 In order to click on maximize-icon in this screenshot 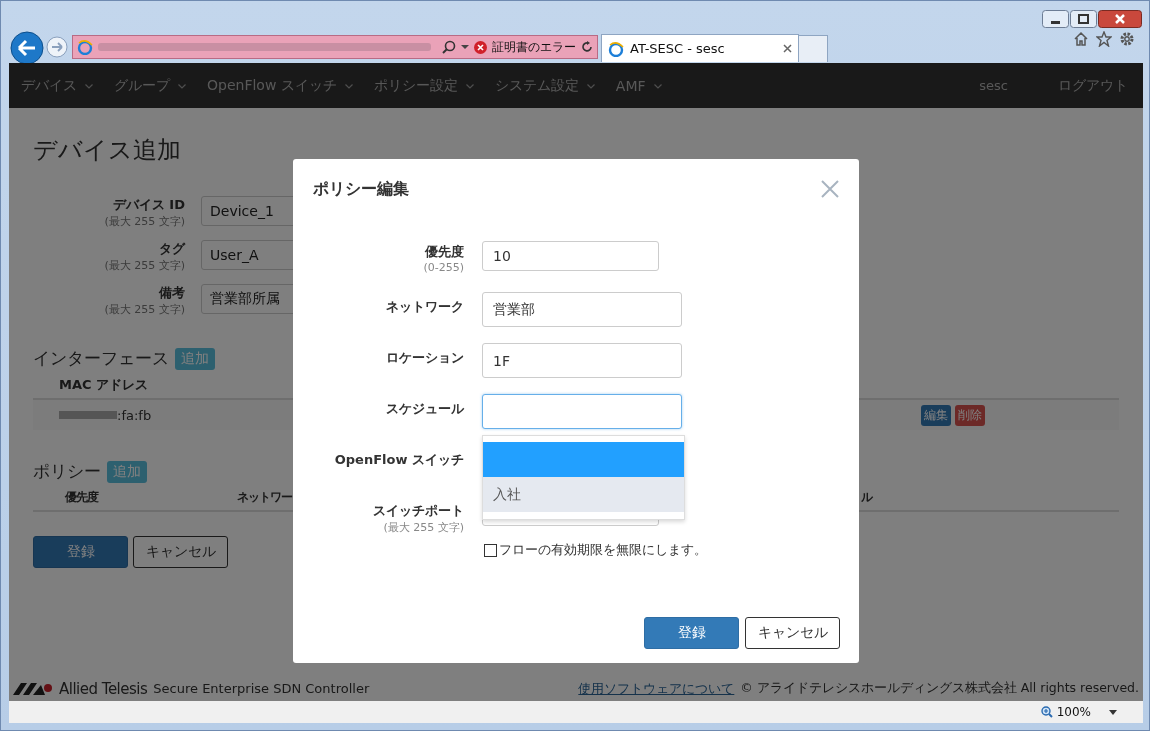, I will do `click(1083, 19)`.